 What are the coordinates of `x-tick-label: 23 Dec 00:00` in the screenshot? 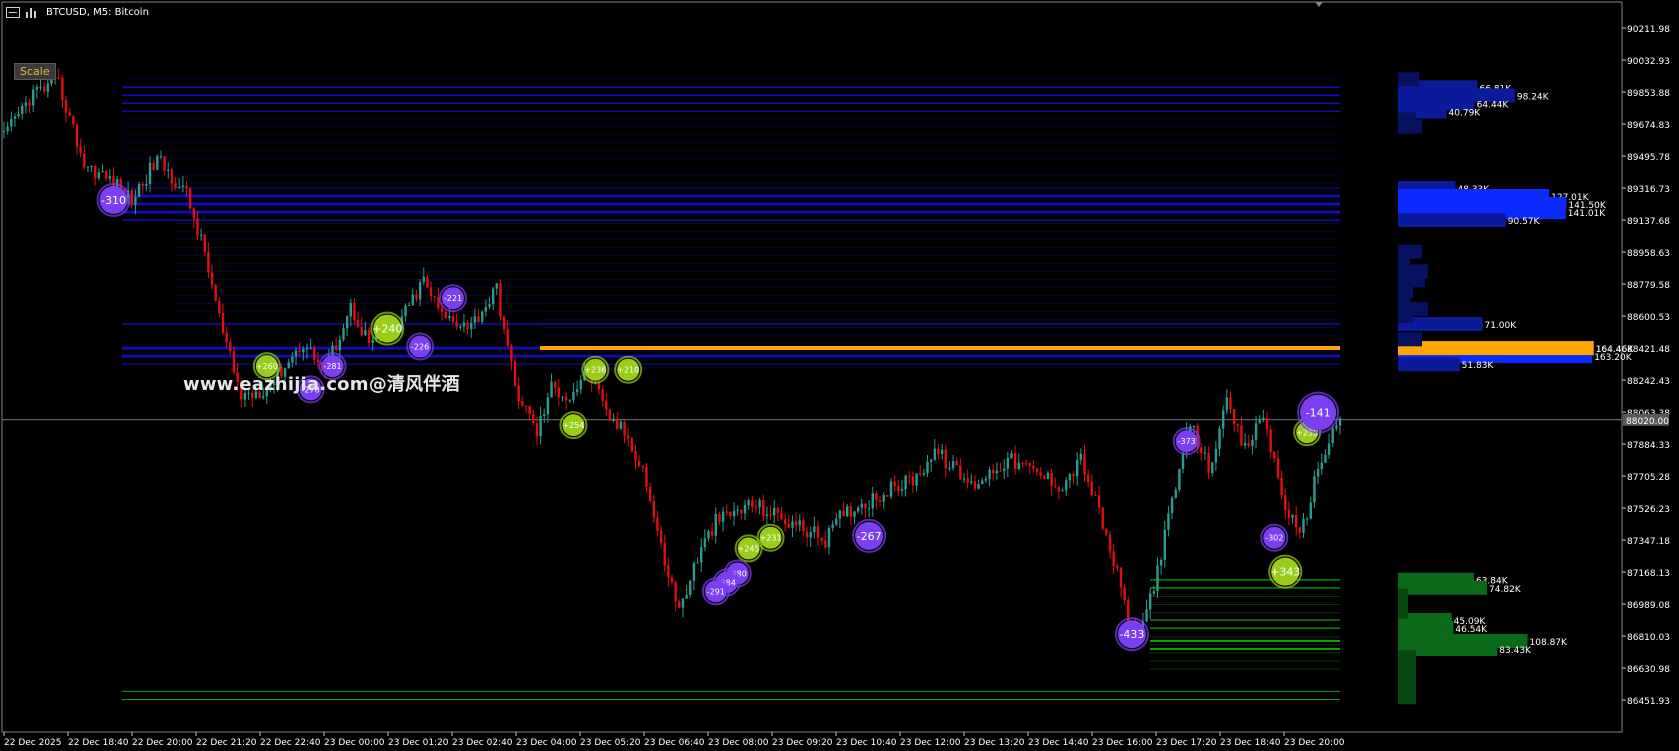 It's located at (354, 743).